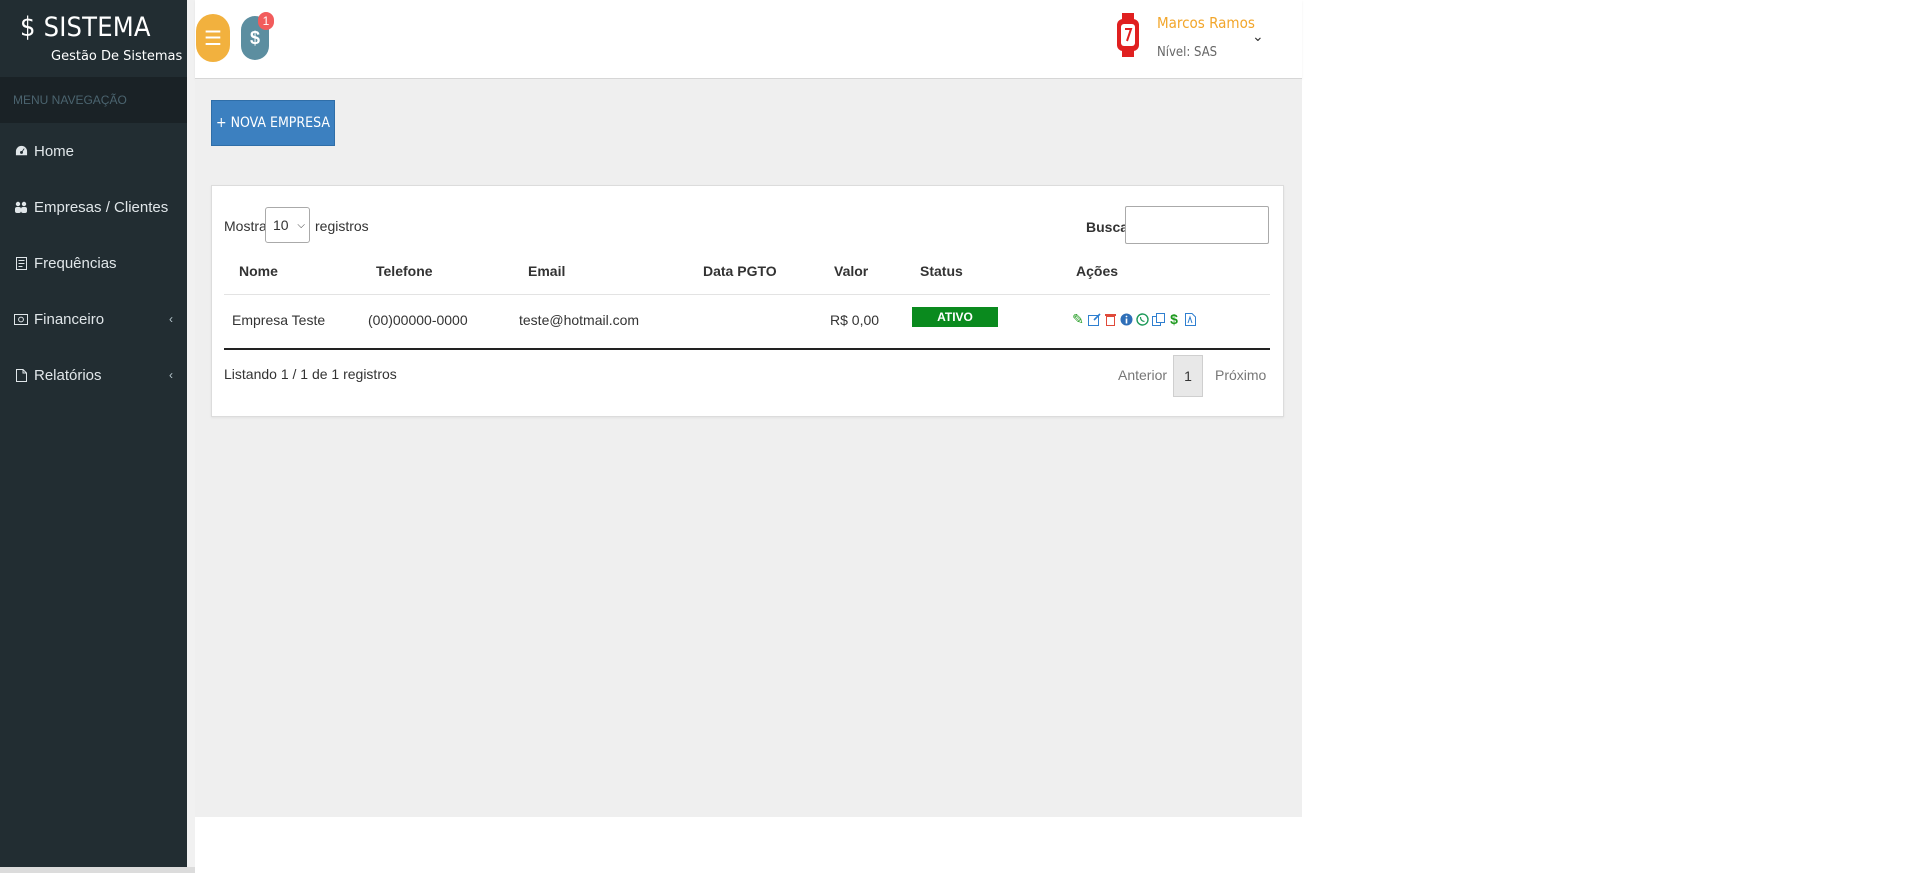 This screenshot has width=1910, height=873. What do you see at coordinates (75, 263) in the screenshot?
I see `sidebar-item-label: Frequências` at bounding box center [75, 263].